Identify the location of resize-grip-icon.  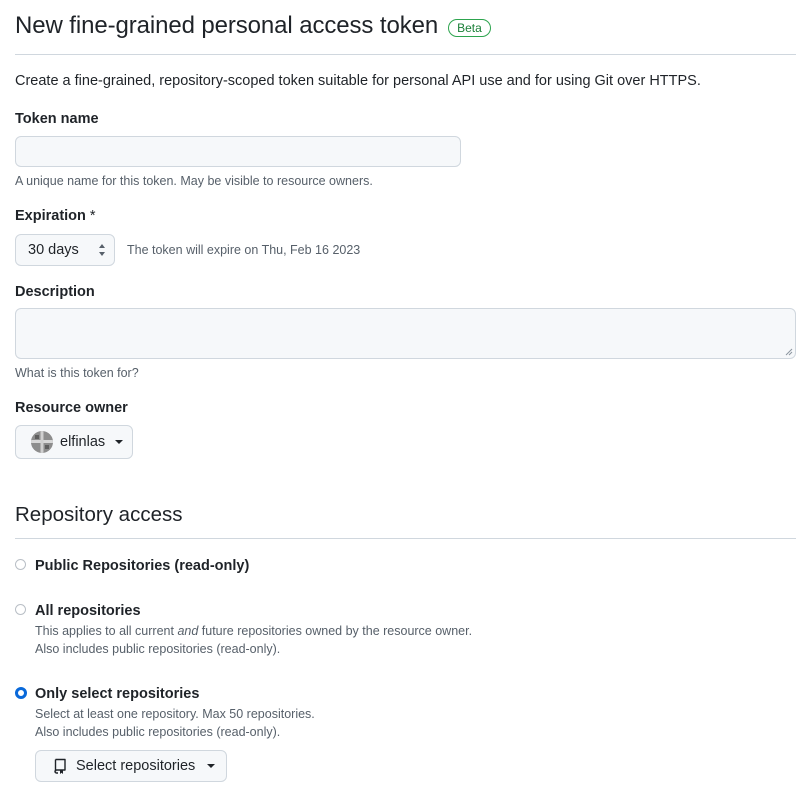
(789, 352).